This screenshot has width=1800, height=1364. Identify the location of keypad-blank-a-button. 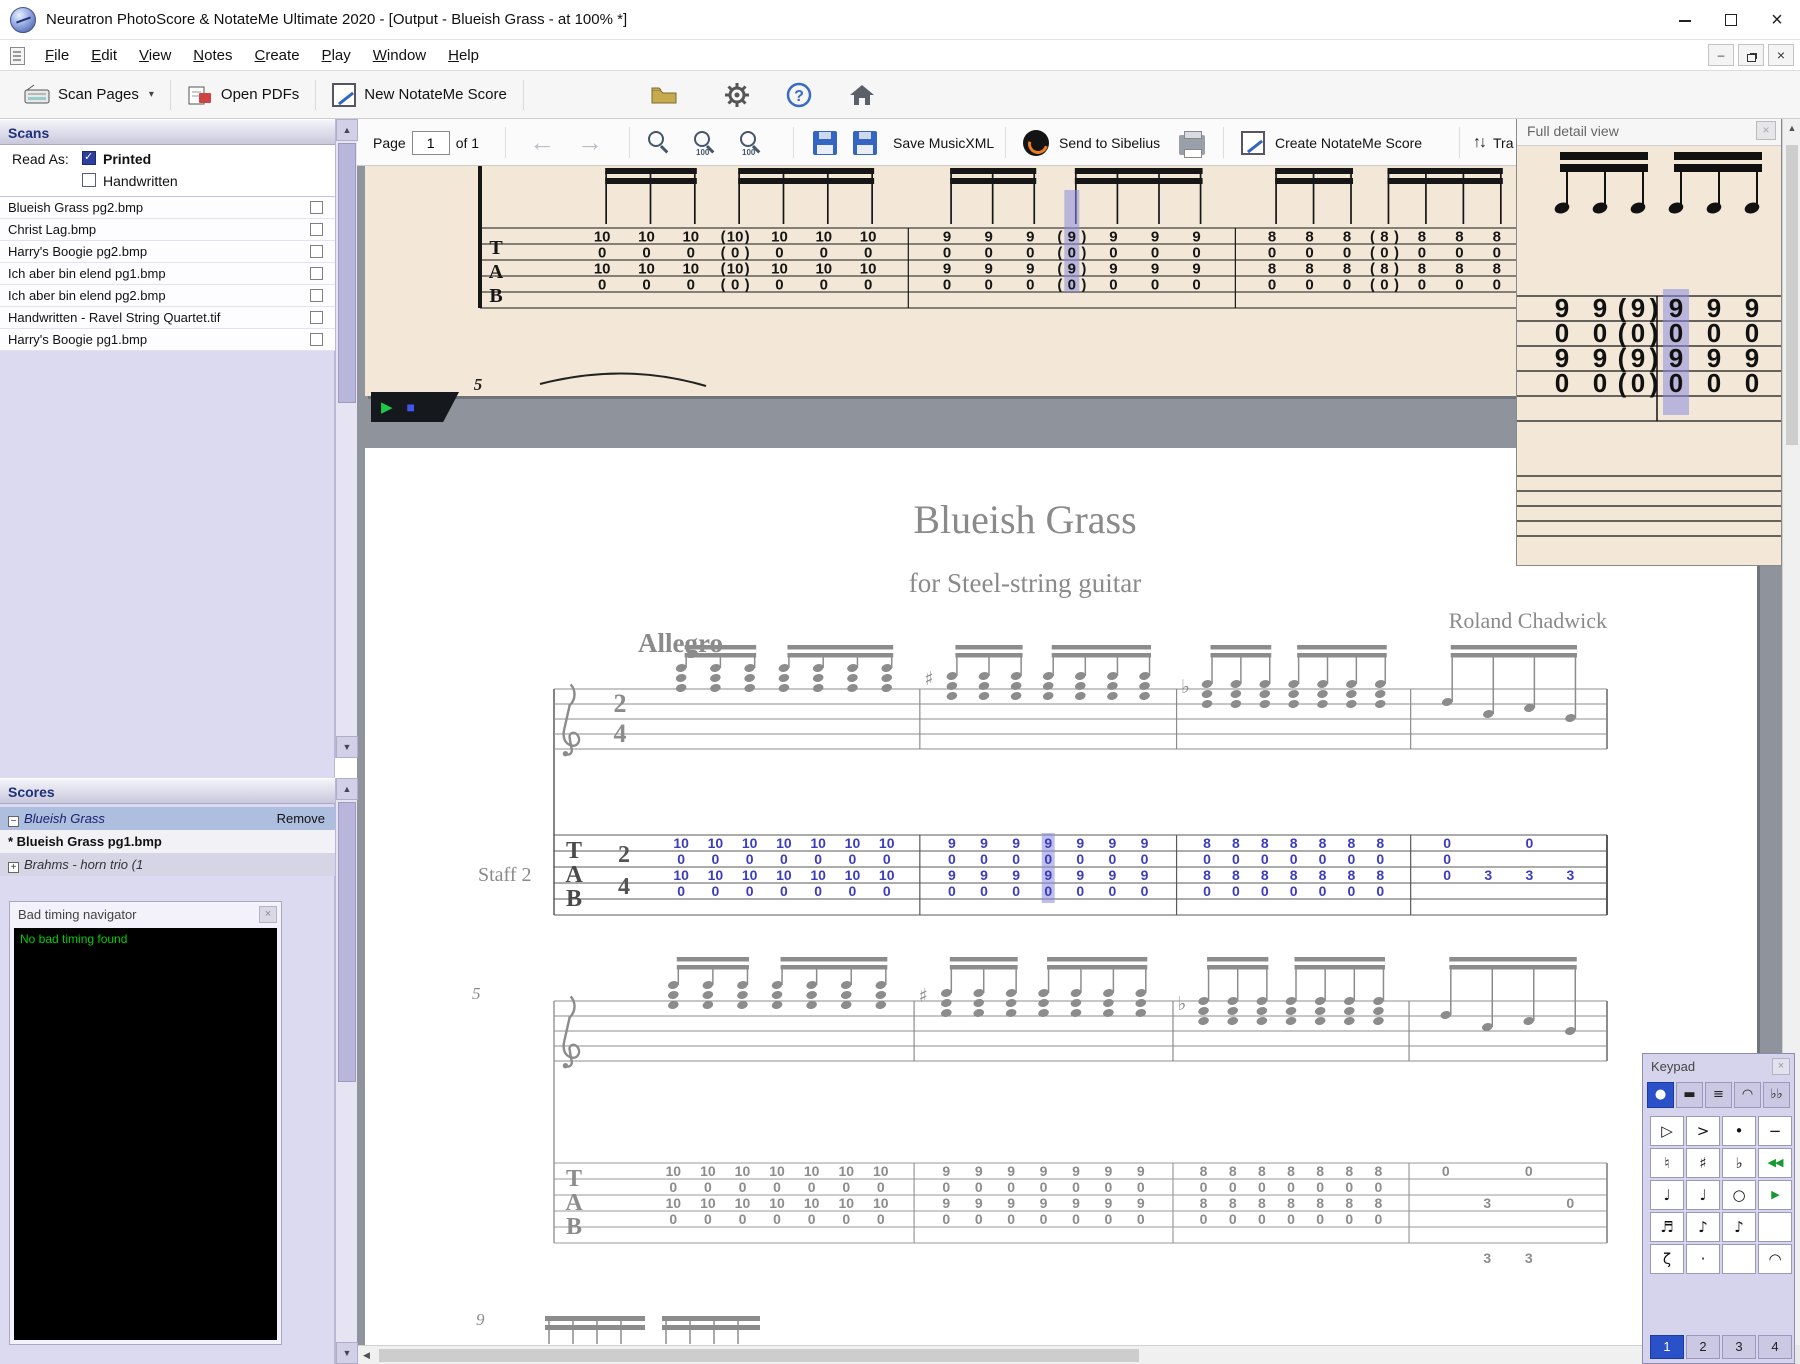
(1775, 1227).